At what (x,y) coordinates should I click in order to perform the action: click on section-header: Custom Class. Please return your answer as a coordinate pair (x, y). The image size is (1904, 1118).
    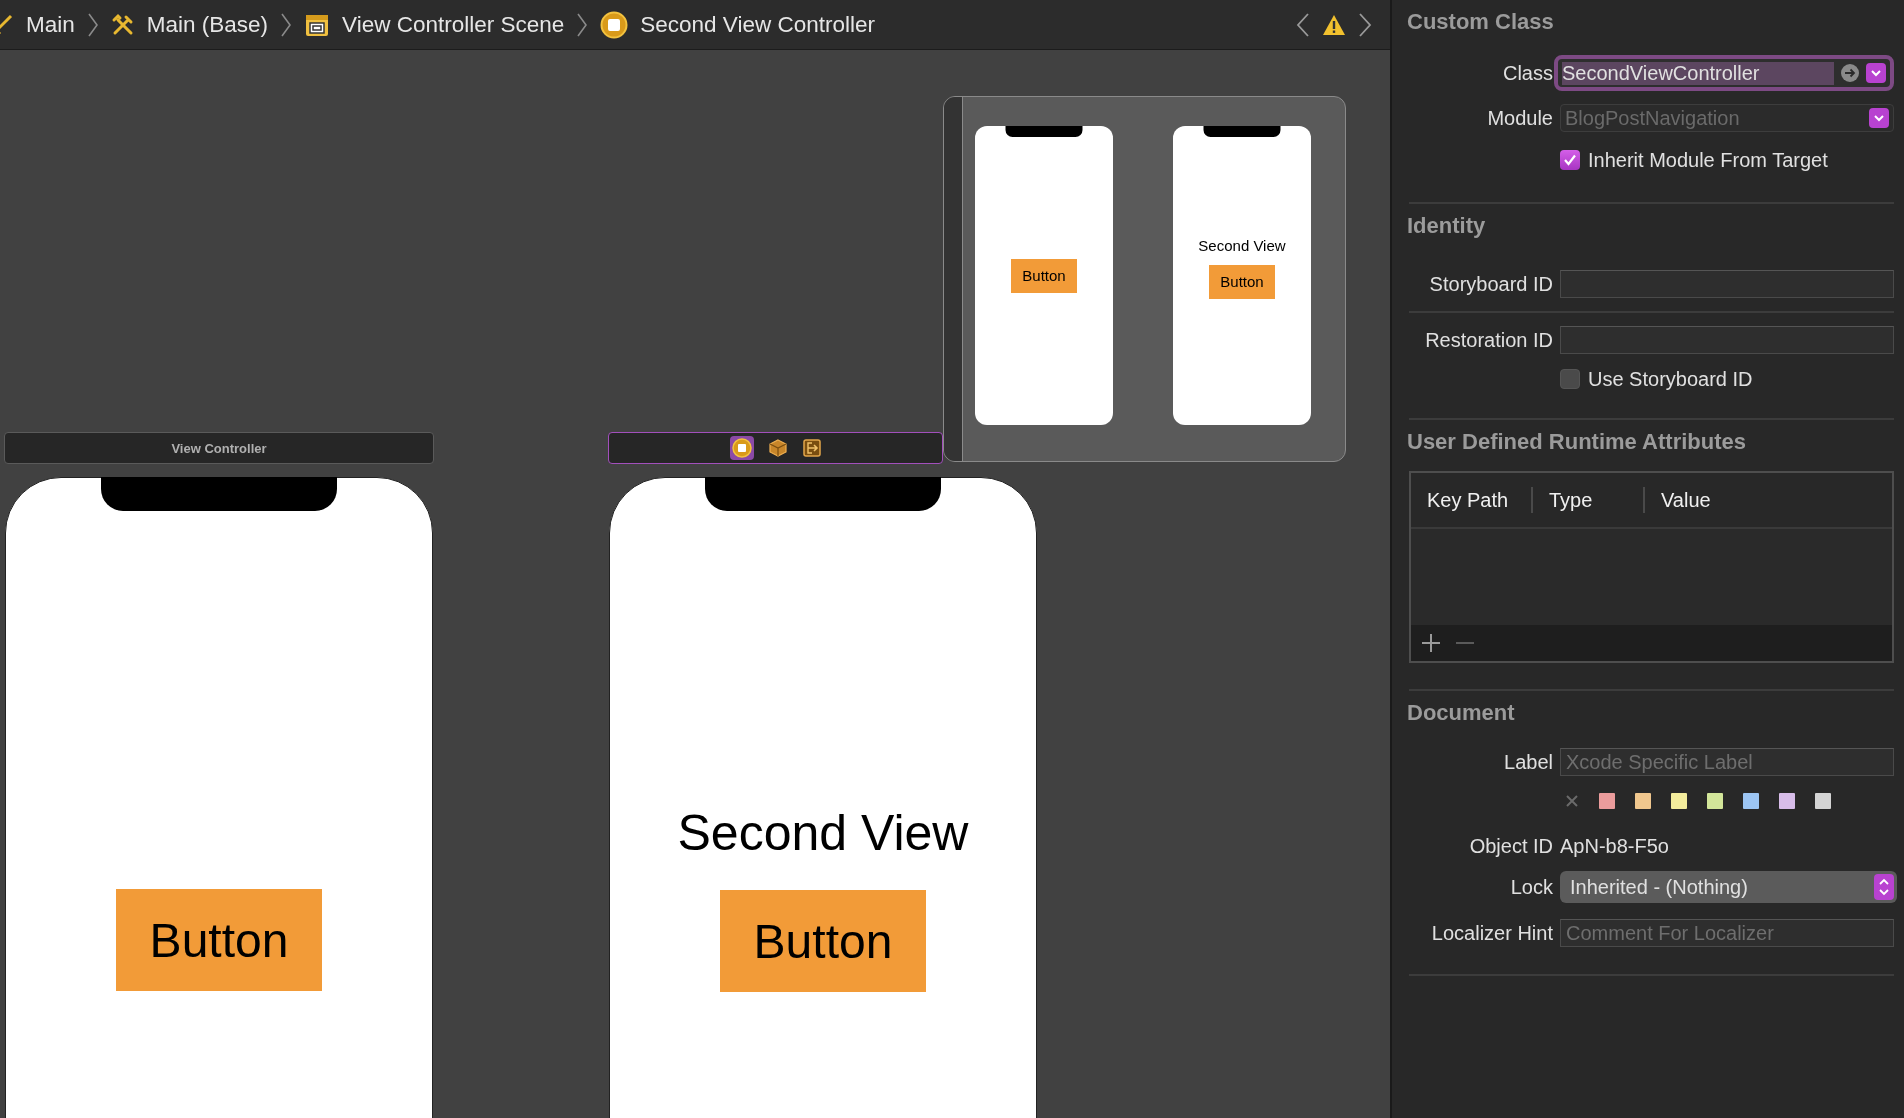
    Looking at the image, I should click on (1481, 22).